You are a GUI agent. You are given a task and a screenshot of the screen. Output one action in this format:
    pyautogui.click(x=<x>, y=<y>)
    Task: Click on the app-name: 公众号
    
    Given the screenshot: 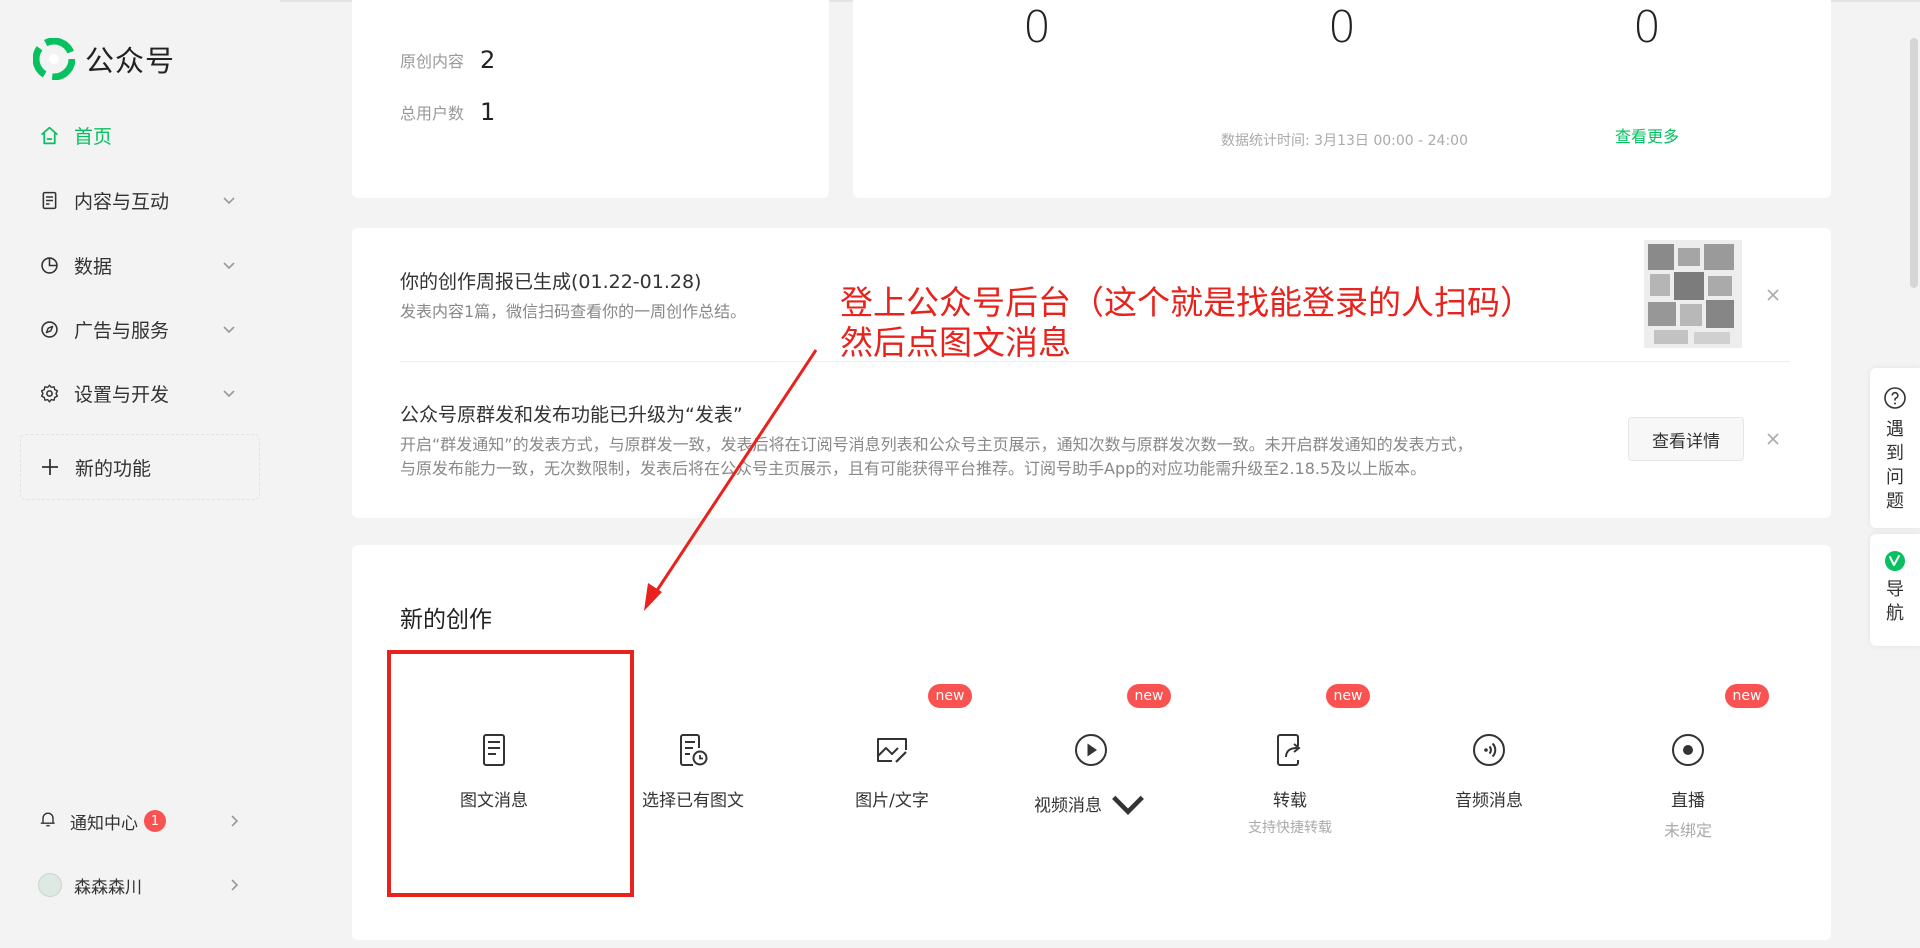 What is the action you would take?
    pyautogui.click(x=130, y=61)
    